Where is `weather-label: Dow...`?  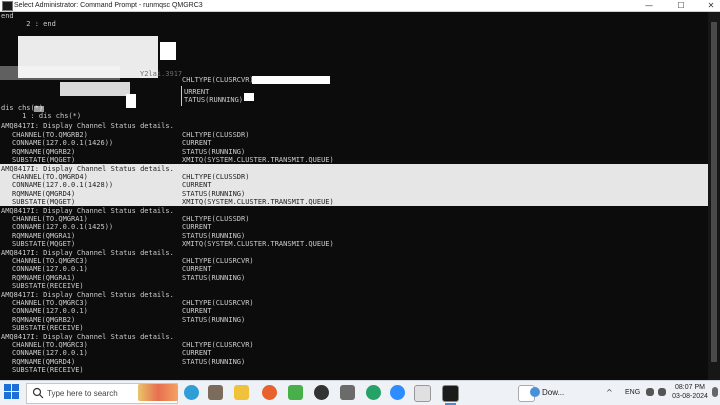 weather-label: Dow... is located at coordinates (553, 392).